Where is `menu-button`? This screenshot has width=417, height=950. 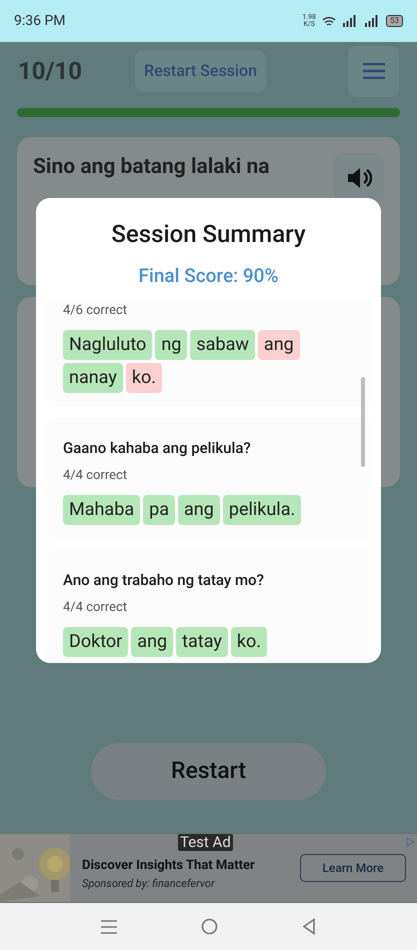
menu-button is located at coordinates (373, 71).